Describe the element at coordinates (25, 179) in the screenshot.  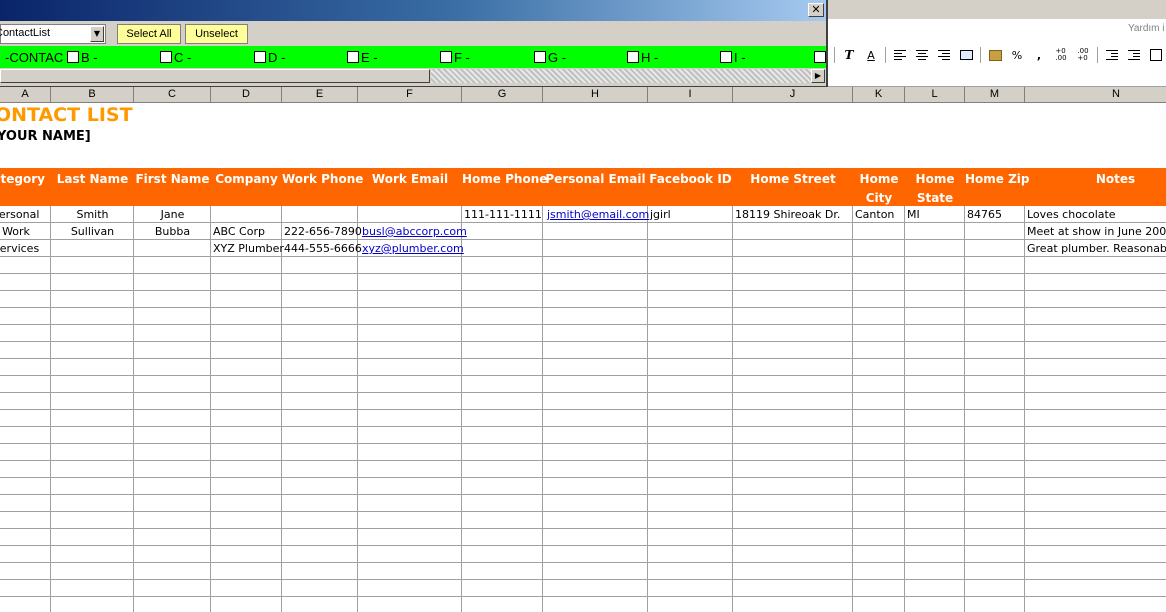
I see `header-cell: Category` at that location.